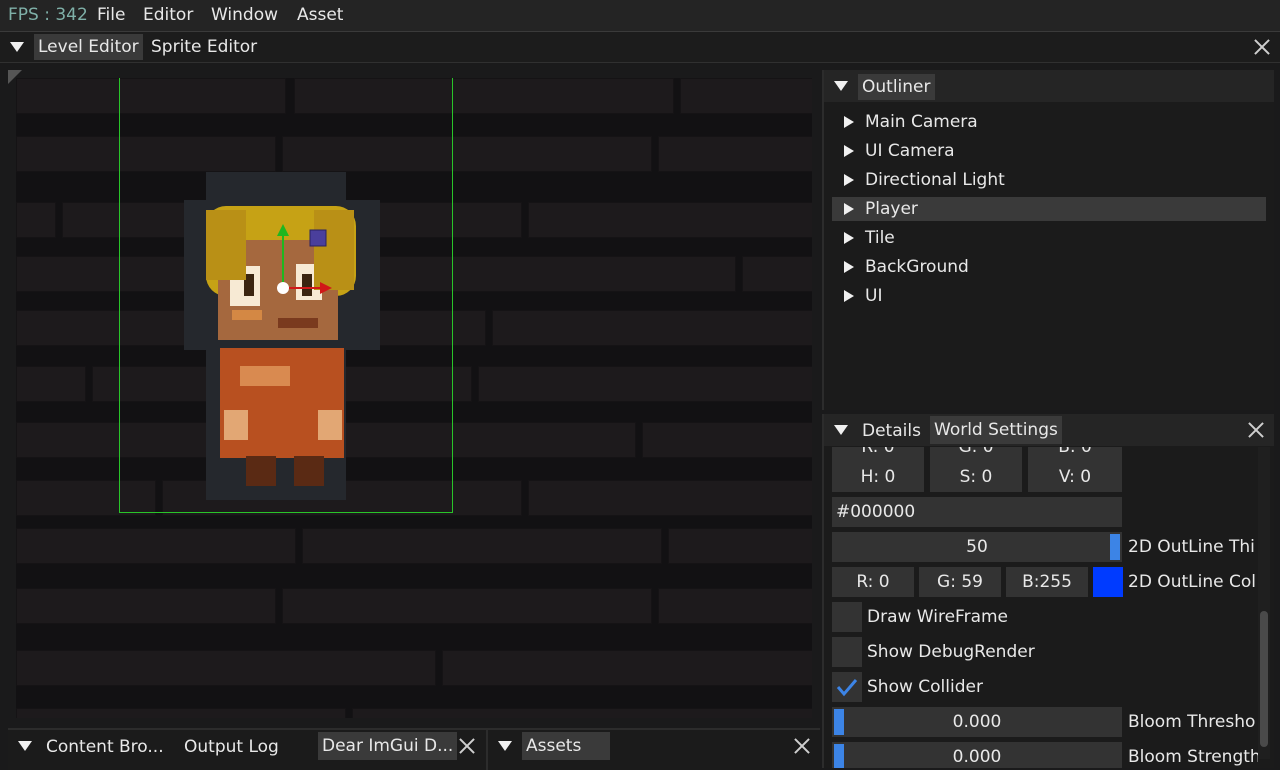  What do you see at coordinates (1049, 180) in the screenshot?
I see `tree-item-directional-light: Directional Light` at bounding box center [1049, 180].